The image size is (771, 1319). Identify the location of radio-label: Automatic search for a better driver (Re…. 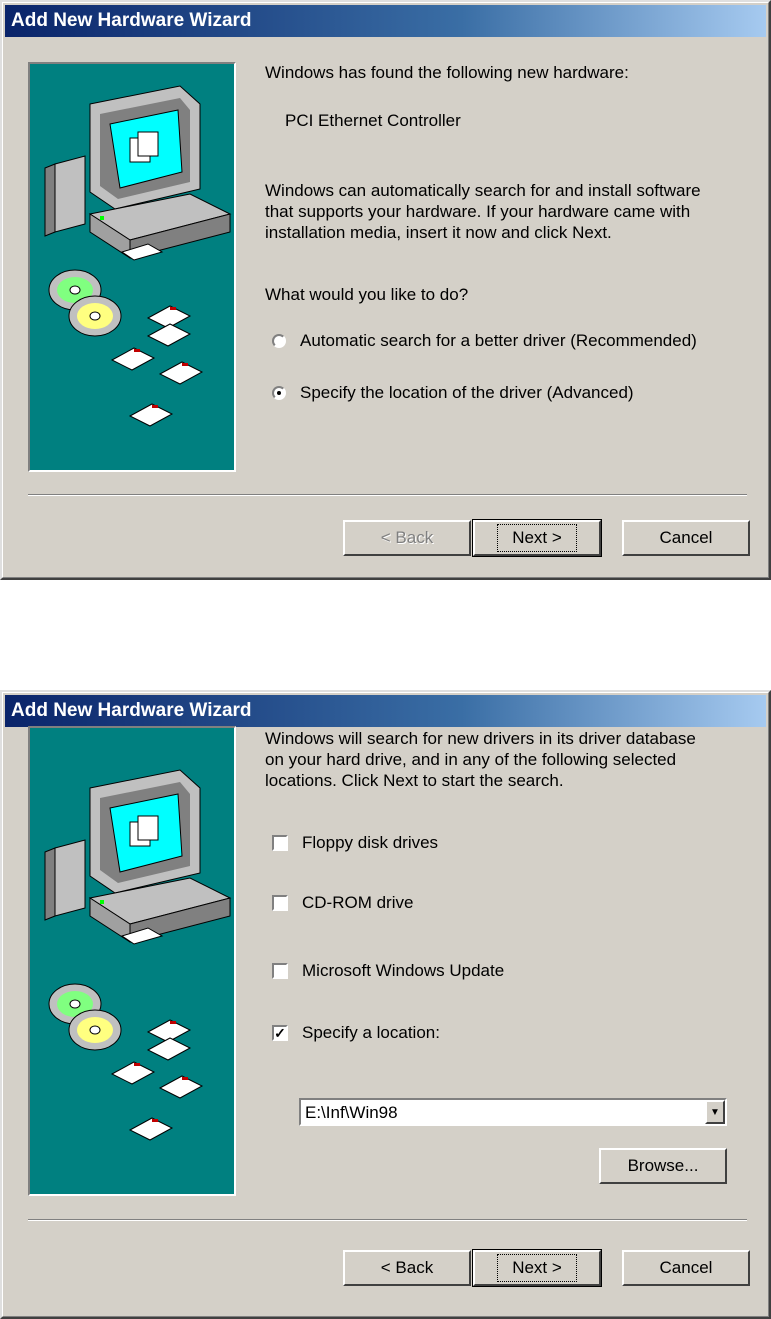
(498, 340).